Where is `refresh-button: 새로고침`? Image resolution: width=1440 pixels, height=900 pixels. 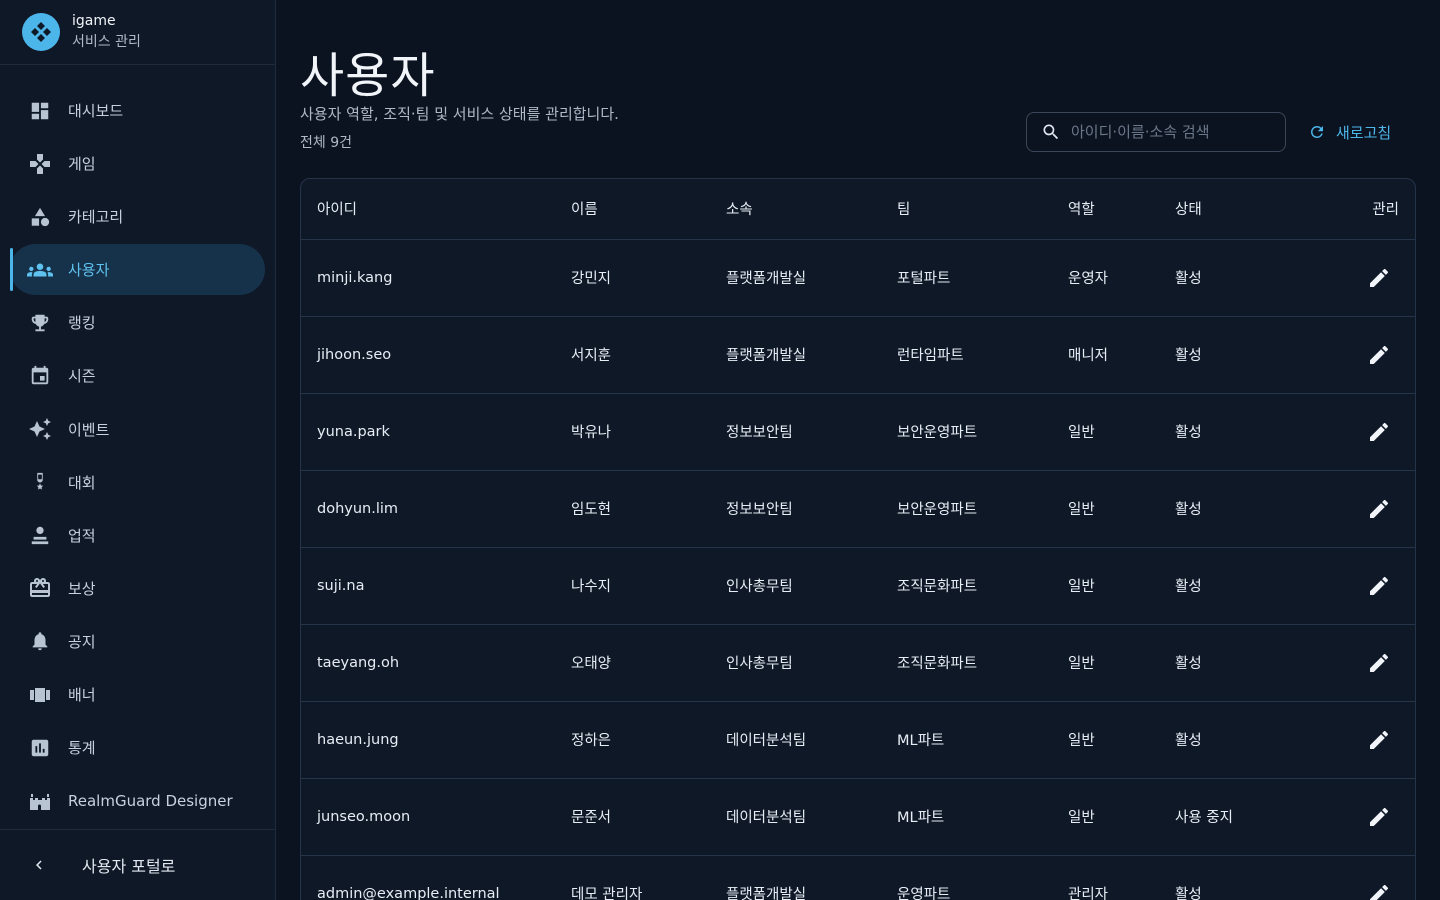 refresh-button: 새로고침 is located at coordinates (1349, 132).